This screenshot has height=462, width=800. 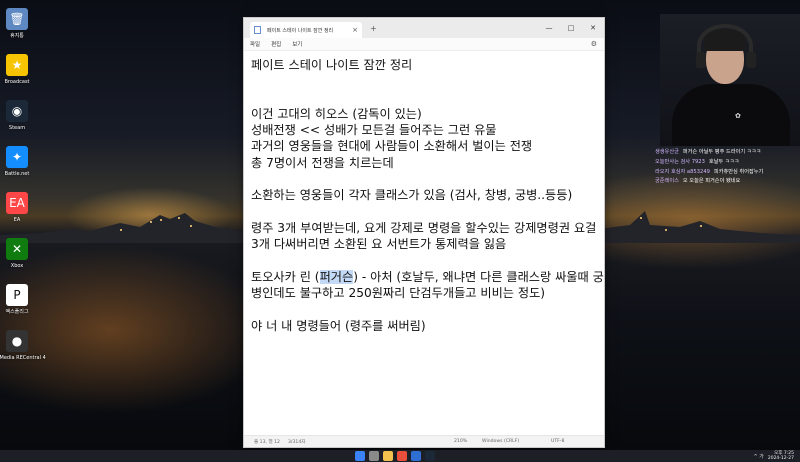 I want to click on clock-date: 2024-12-27, so click(x=780, y=458).